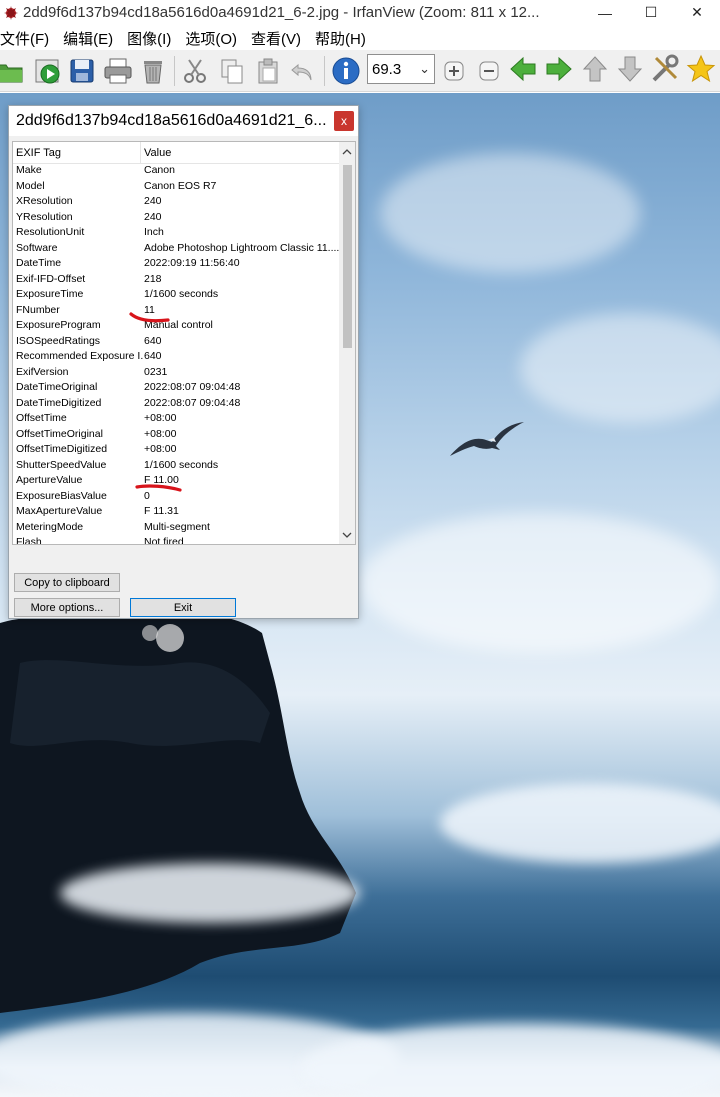 This screenshot has width=720, height=1097. Describe the element at coordinates (149, 309) in the screenshot. I see `exif-value-cell: 11` at that location.